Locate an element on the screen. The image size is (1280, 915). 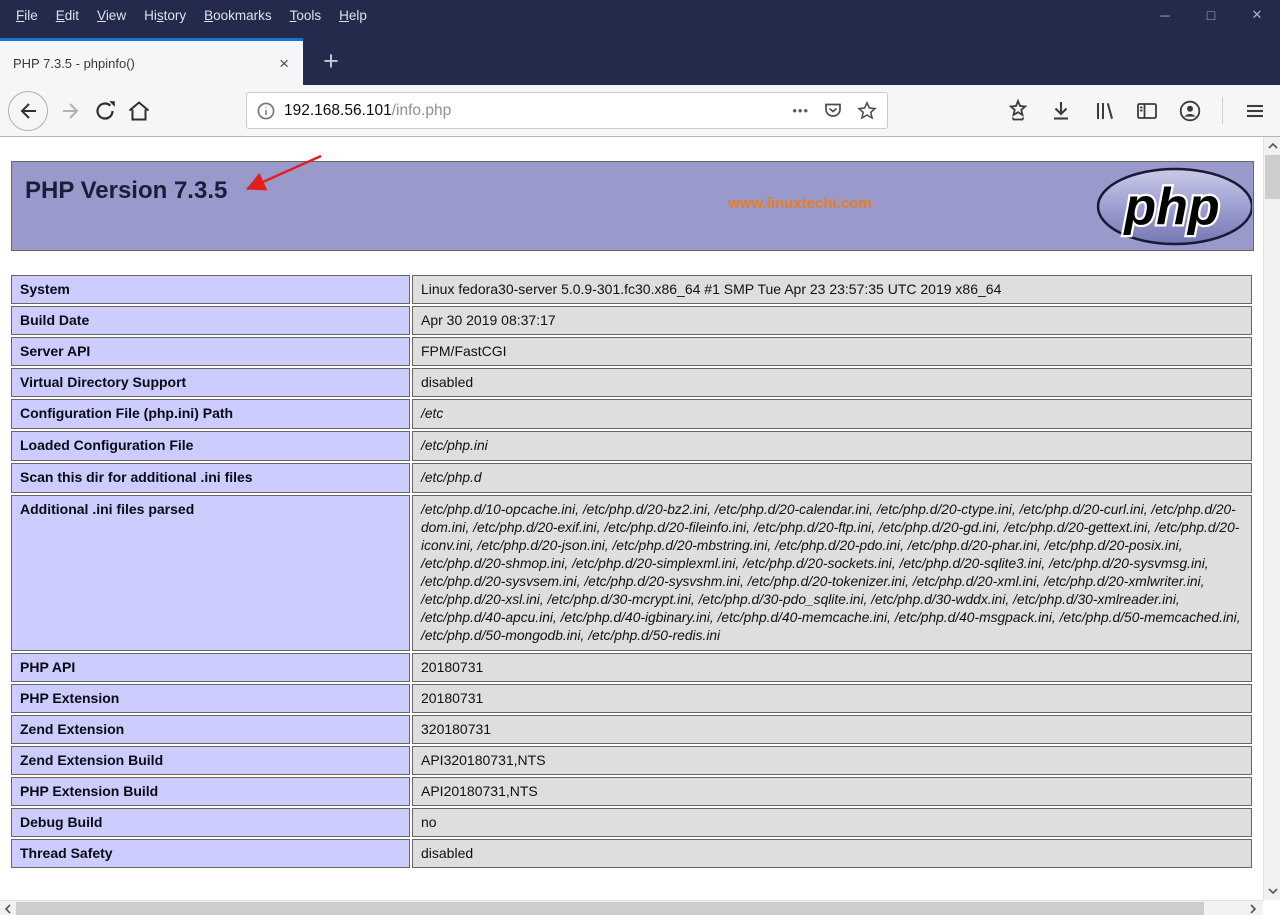
table-row: Debug Build no is located at coordinates (631, 822).